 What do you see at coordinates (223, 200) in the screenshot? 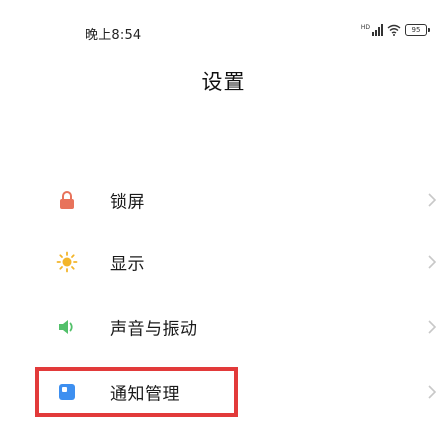
I see `settings-item-lock-screen: 锁屏` at bounding box center [223, 200].